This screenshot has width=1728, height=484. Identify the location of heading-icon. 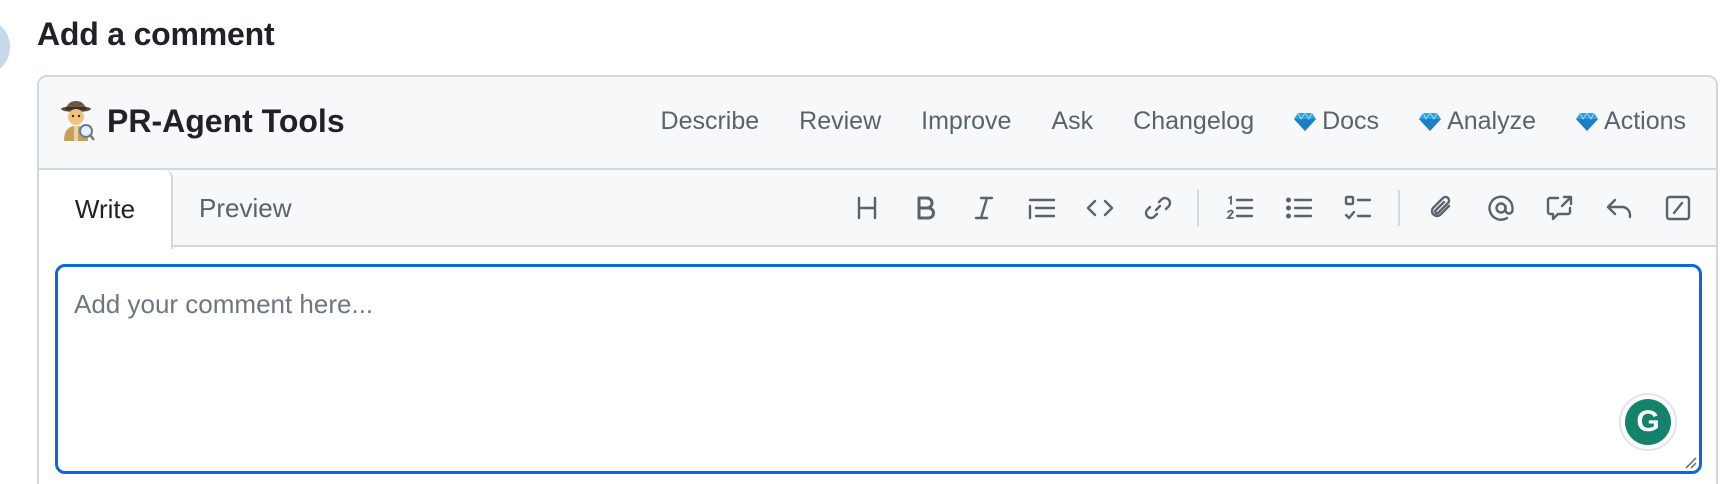
(867, 208).